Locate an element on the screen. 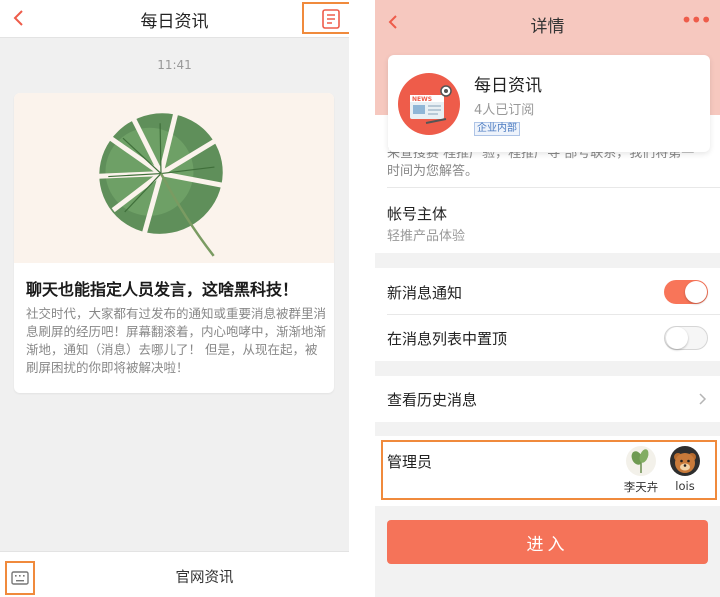  history-label: 查看历史消息 is located at coordinates (432, 400).